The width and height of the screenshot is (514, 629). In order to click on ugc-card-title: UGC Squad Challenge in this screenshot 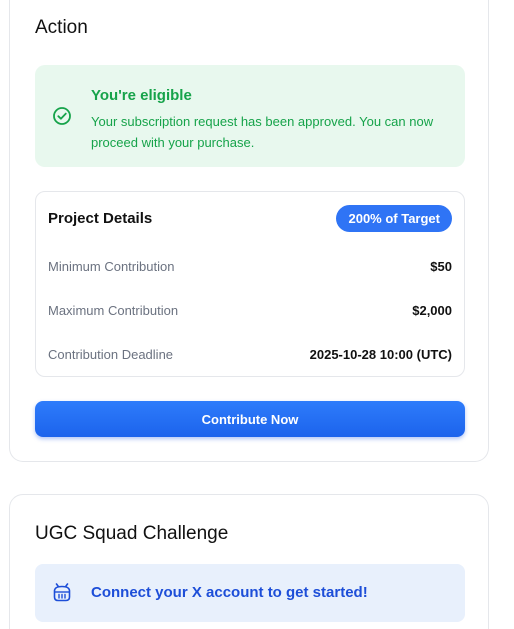, I will do `click(132, 533)`.